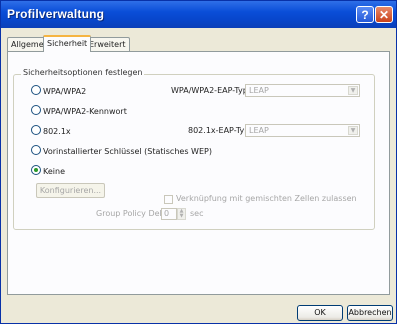 The height and width of the screenshot is (324, 397). What do you see at coordinates (83, 72) in the screenshot?
I see `group-title: Sicherheitsoptionen festlegen` at bounding box center [83, 72].